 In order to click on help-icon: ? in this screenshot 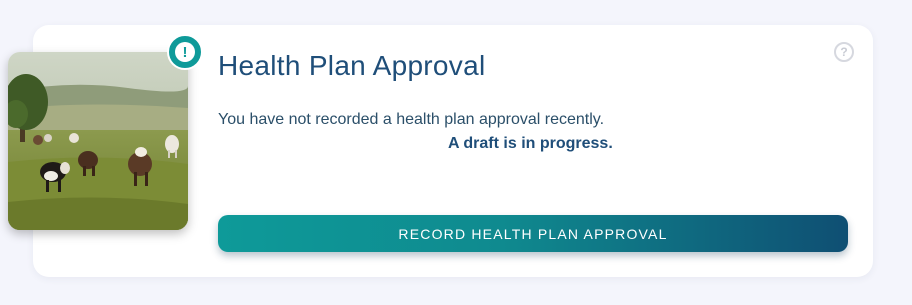, I will do `click(844, 52)`.